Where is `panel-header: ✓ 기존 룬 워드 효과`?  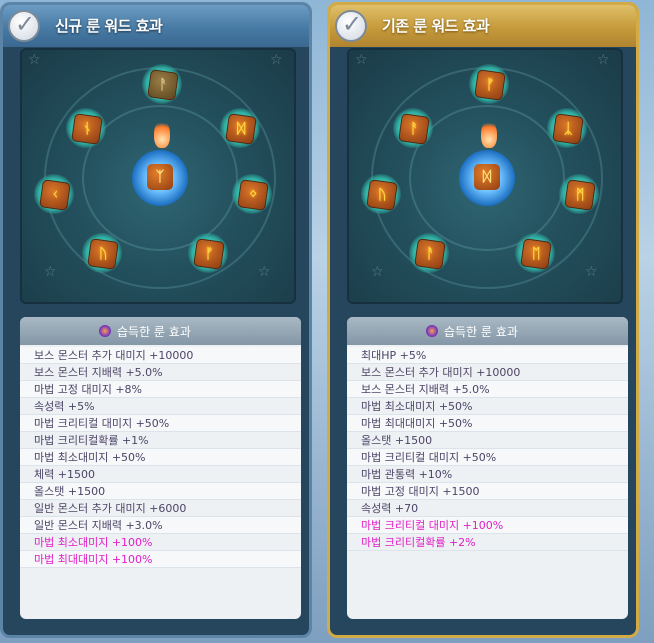
panel-header: ✓ 기존 룬 워드 효과 is located at coordinates (483, 26).